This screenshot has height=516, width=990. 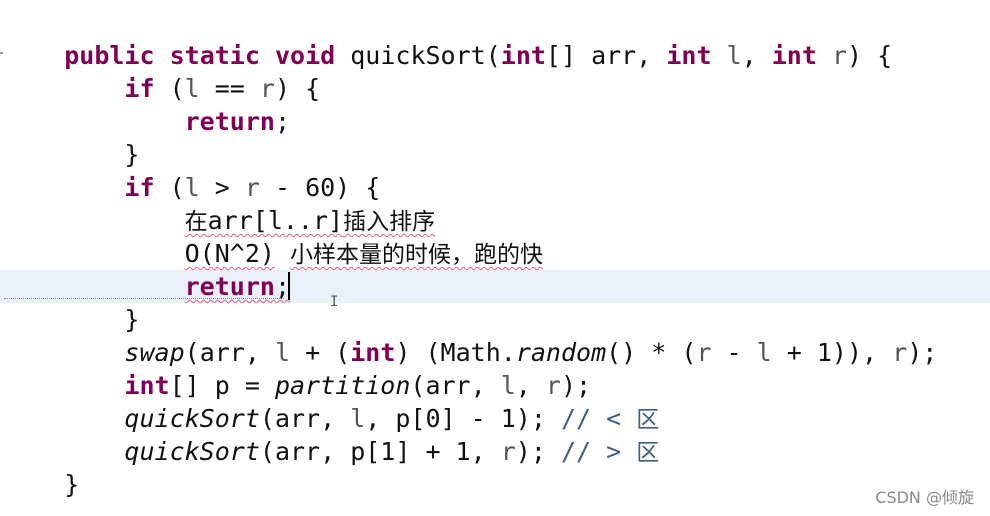 I want to click on code-line: if (l > r - 60) {, so click(x=192, y=187).